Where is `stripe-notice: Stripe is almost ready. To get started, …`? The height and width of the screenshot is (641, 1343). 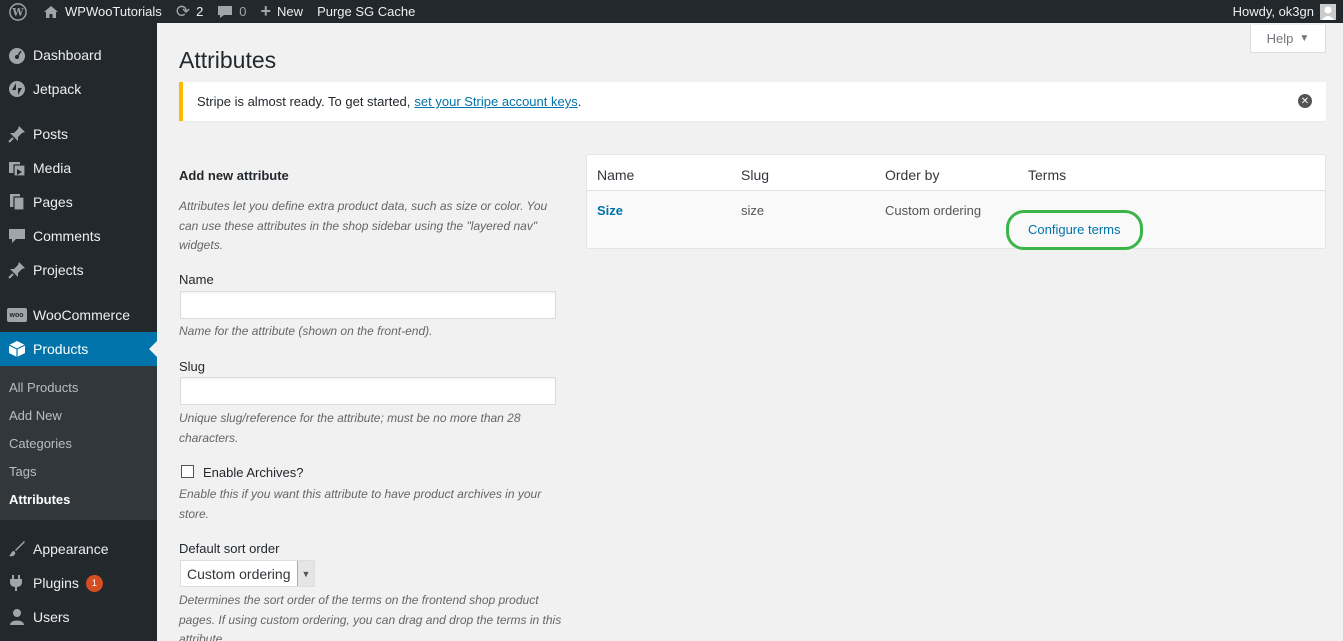 stripe-notice: Stripe is almost ready. To get started, … is located at coordinates (752, 101).